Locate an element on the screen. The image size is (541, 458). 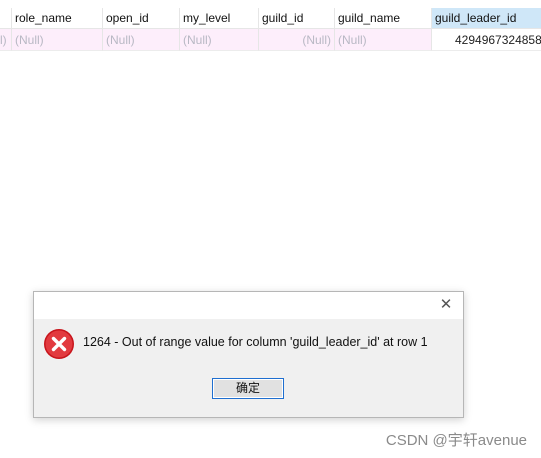
column-header-role-name: role_name is located at coordinates (57, 18).